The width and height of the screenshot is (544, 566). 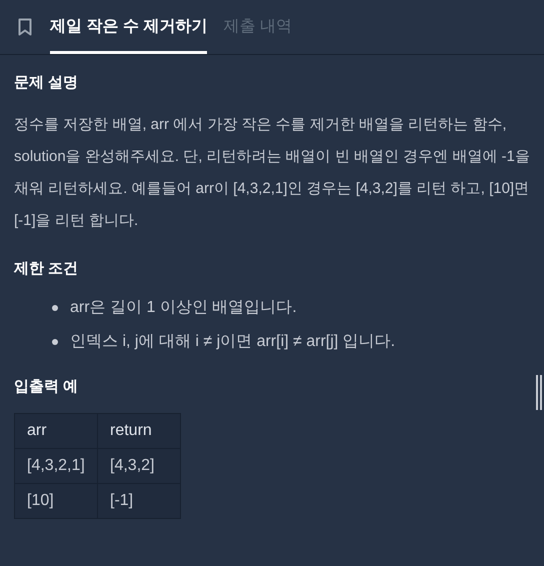 I want to click on bookmark-icon, so click(x=25, y=27).